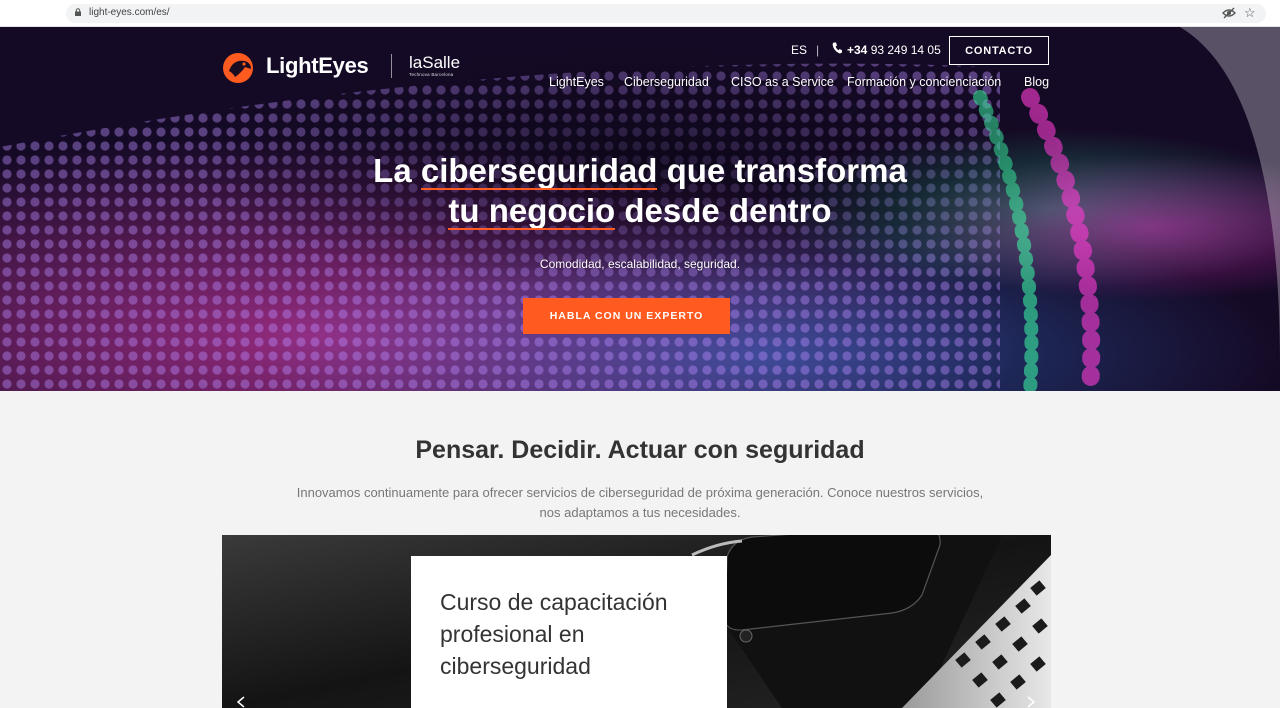  I want to click on headline-highlight-2: tu negocio, so click(532, 211).